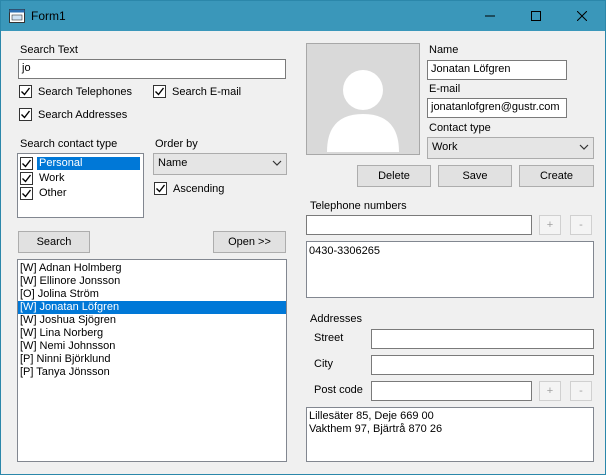  What do you see at coordinates (303, 16) in the screenshot?
I see `title-bar: Form1` at bounding box center [303, 16].